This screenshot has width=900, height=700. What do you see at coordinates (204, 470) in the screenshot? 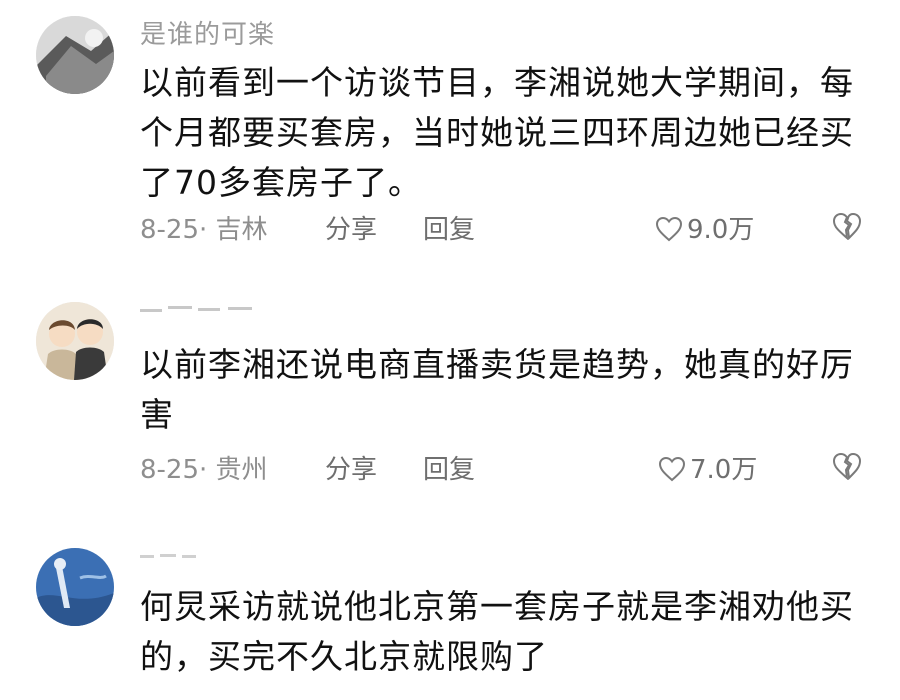
I see `date-location: 8-25· 贵州` at bounding box center [204, 470].